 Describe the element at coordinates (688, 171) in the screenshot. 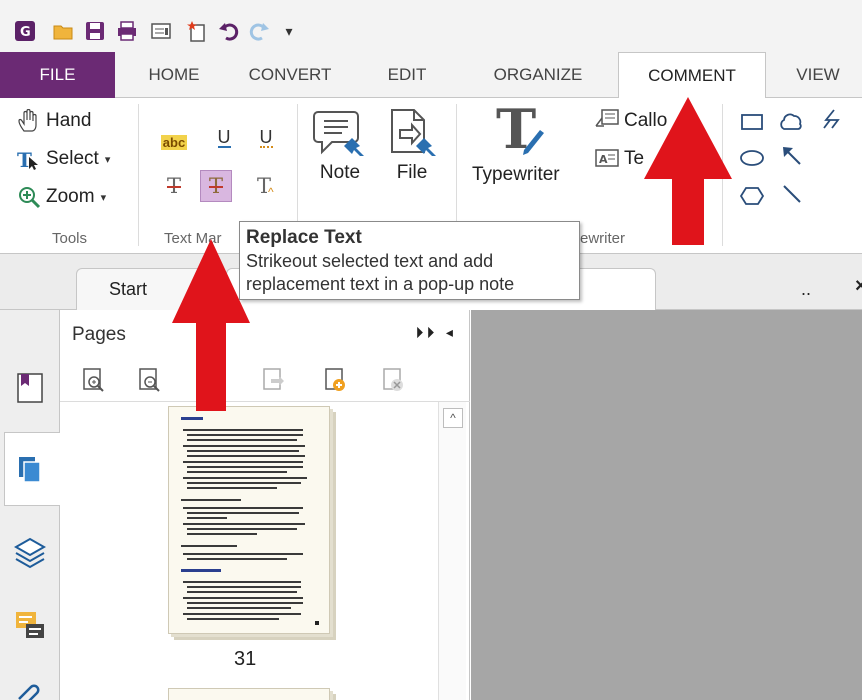

I see `annotation-arrow-comment-tab` at that location.